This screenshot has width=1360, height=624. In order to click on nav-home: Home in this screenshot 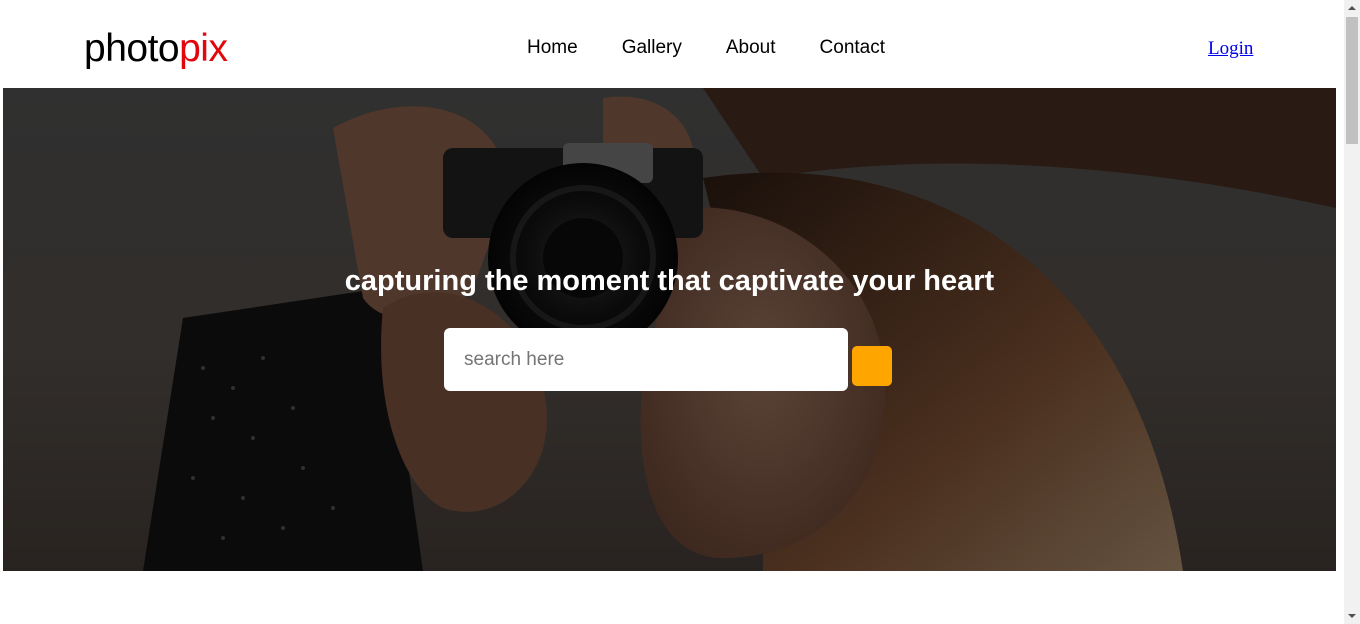, I will do `click(552, 48)`.